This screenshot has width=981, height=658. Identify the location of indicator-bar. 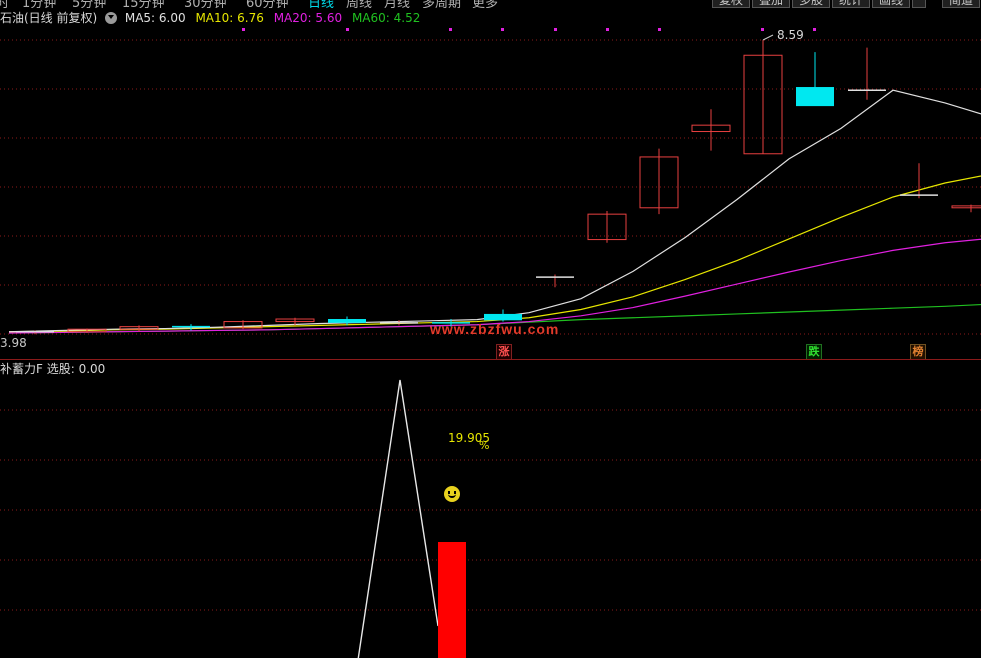
(452, 600).